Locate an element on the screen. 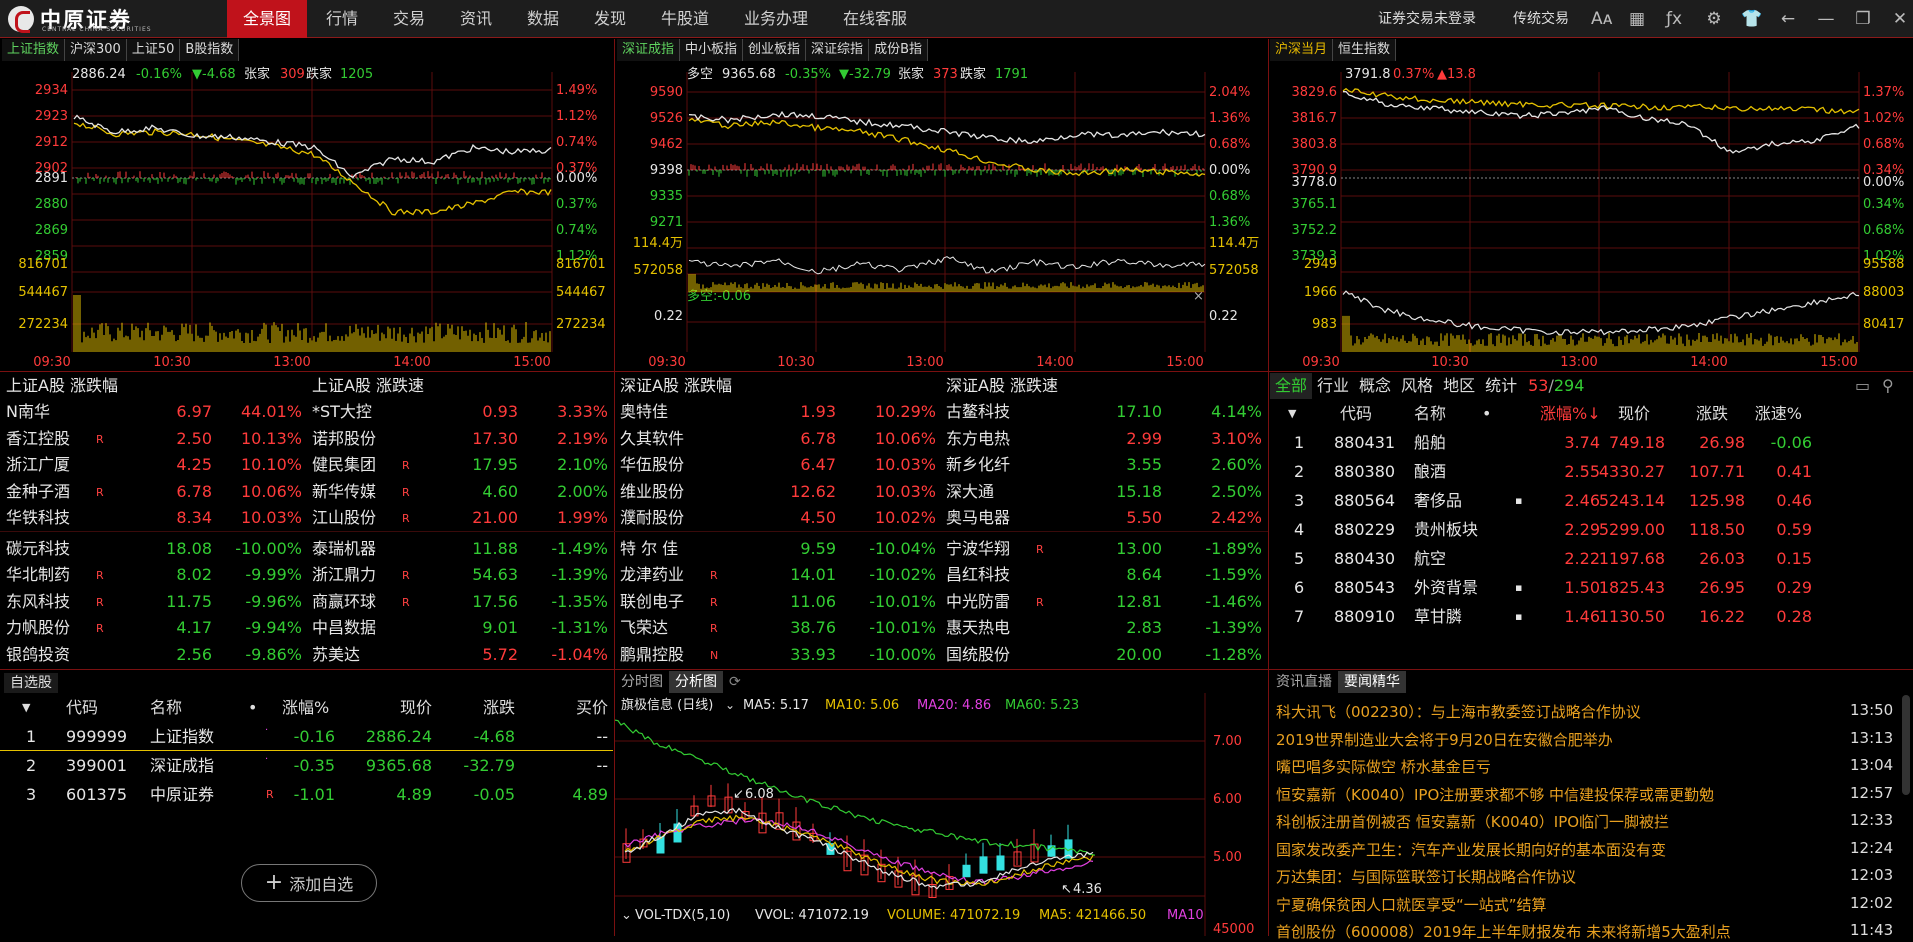  rank-row: 香江控股 R 2.50 10.13% is located at coordinates (154, 439).